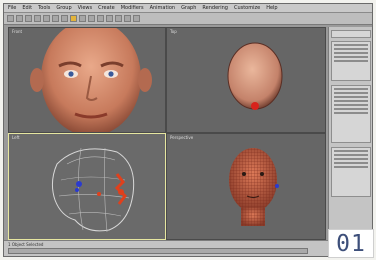  Describe the element at coordinates (215, 8) in the screenshot. I see `menu-rendering: Rendering` at that location.